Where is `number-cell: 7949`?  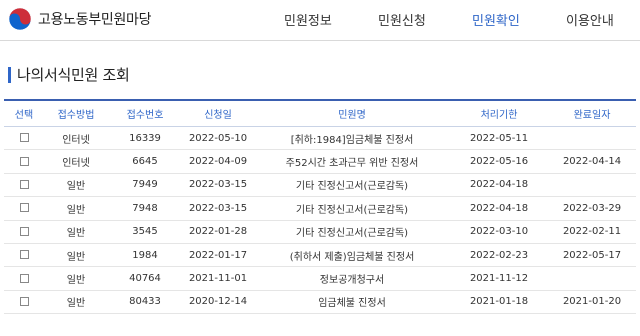
number-cell: 7949 is located at coordinates (145, 185).